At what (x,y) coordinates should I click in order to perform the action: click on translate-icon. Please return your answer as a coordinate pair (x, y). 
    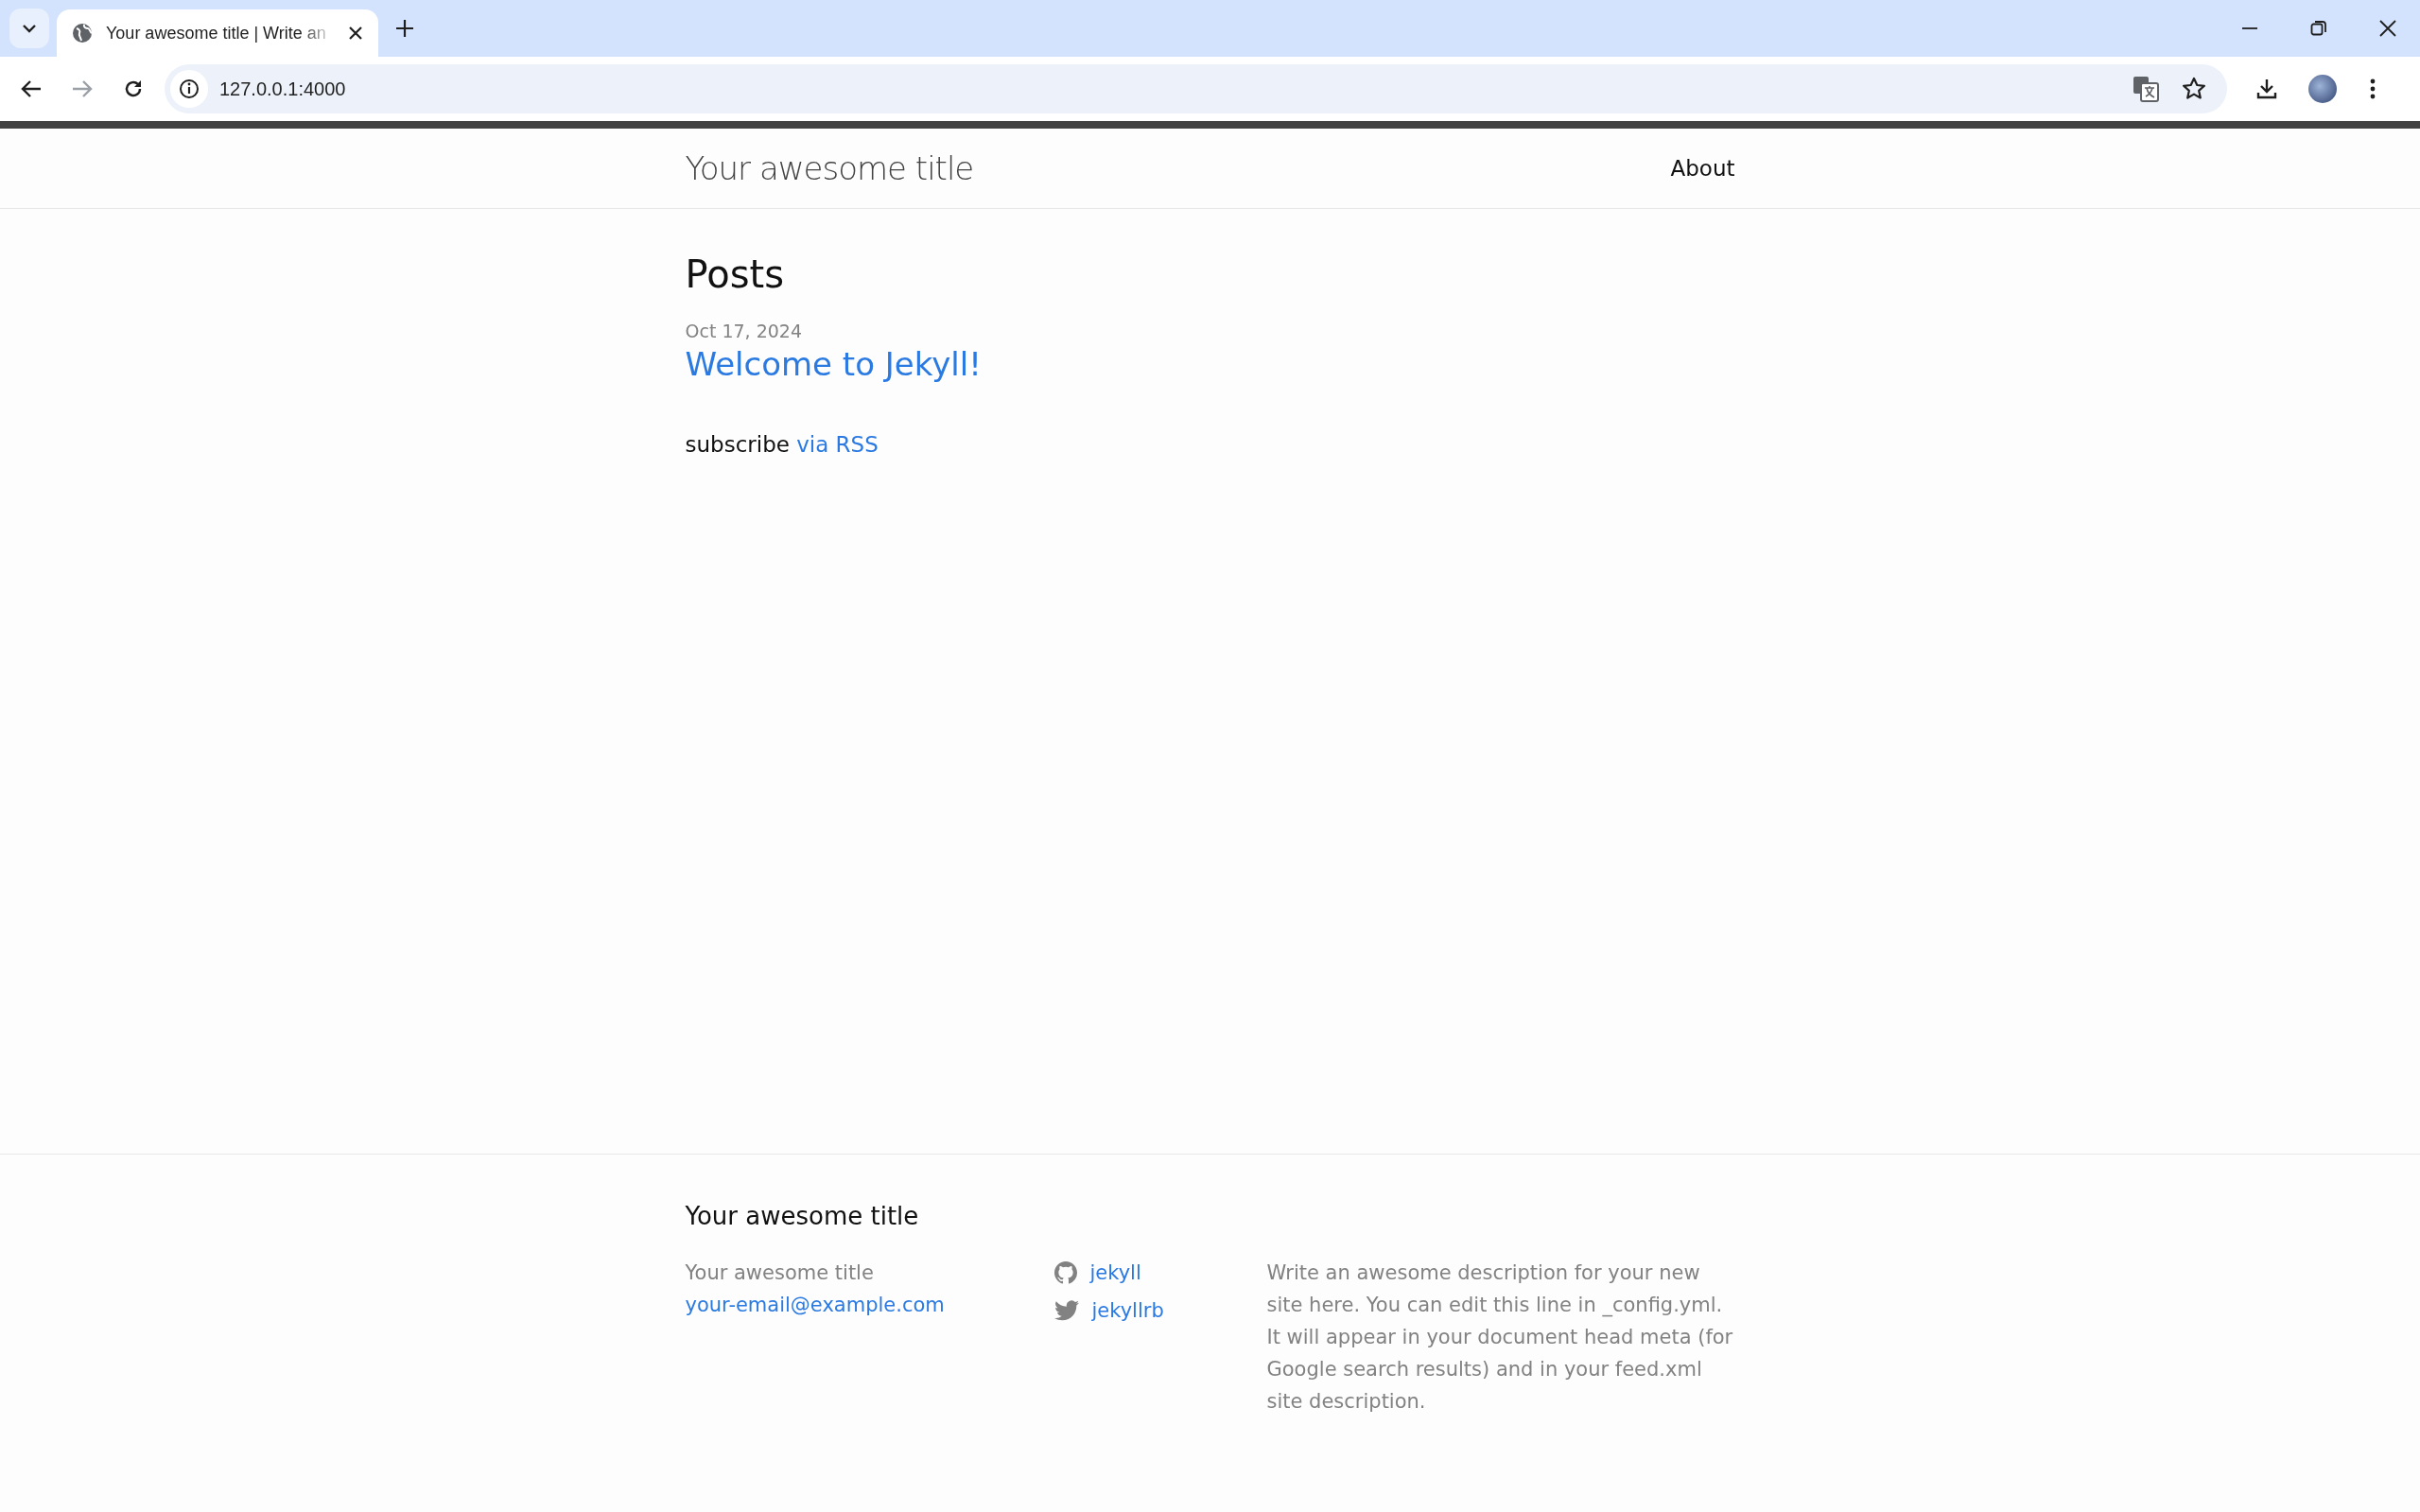
    Looking at the image, I should click on (2146, 89).